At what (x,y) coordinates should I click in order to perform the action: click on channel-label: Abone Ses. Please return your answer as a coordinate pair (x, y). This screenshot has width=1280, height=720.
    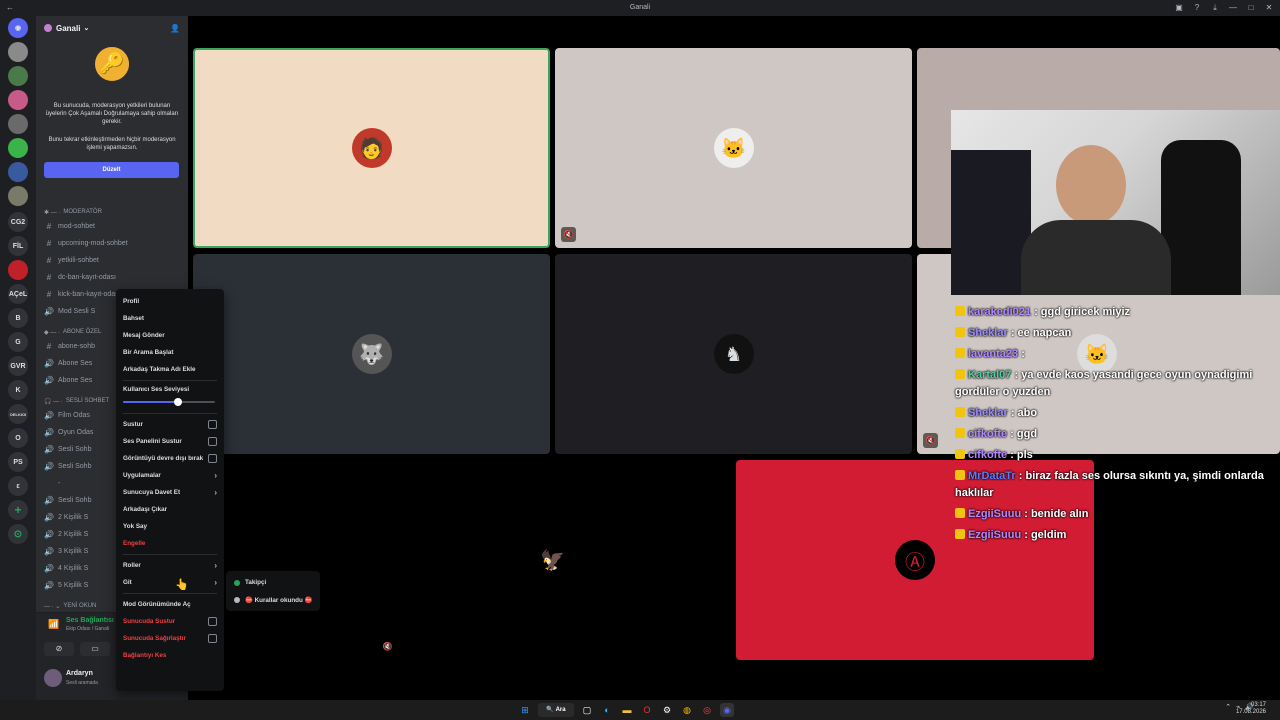
    Looking at the image, I should click on (75, 363).